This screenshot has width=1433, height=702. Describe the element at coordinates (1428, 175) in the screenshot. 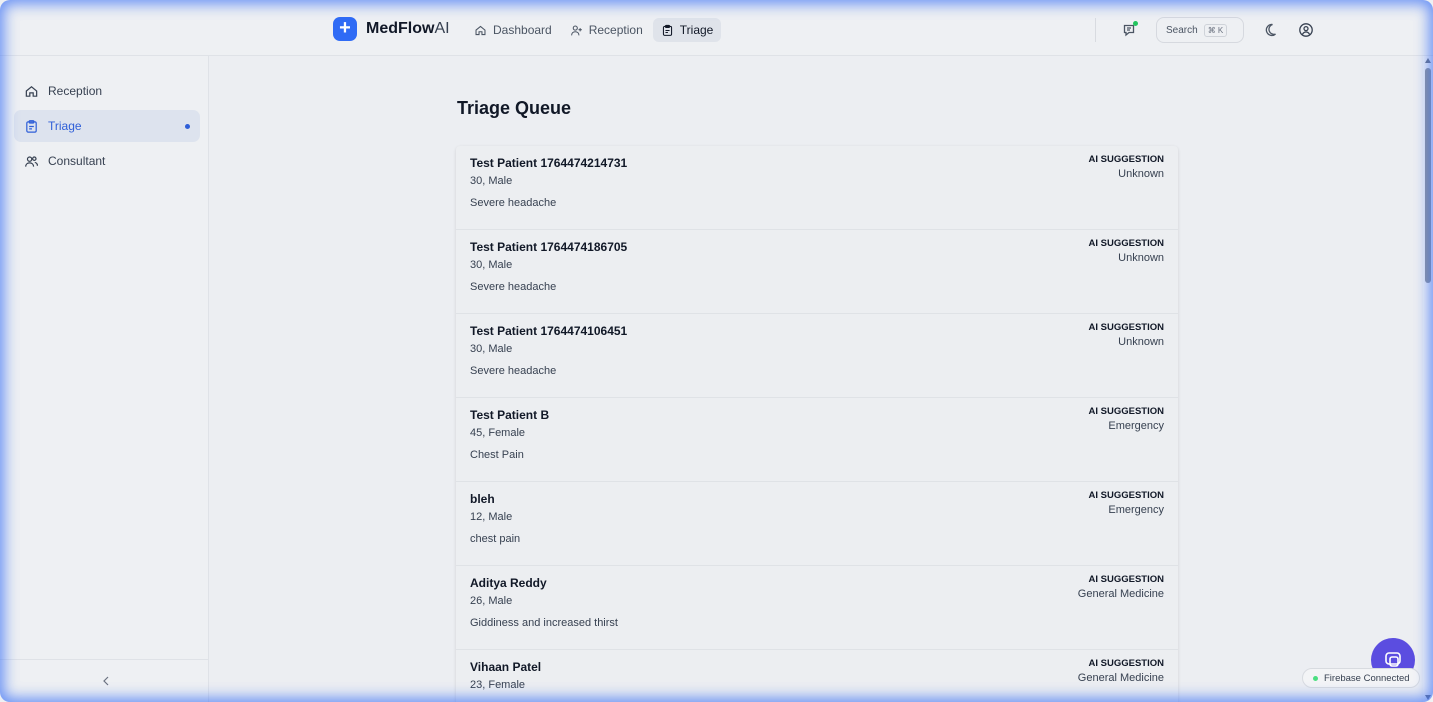

I see `scroll-thumb` at that location.